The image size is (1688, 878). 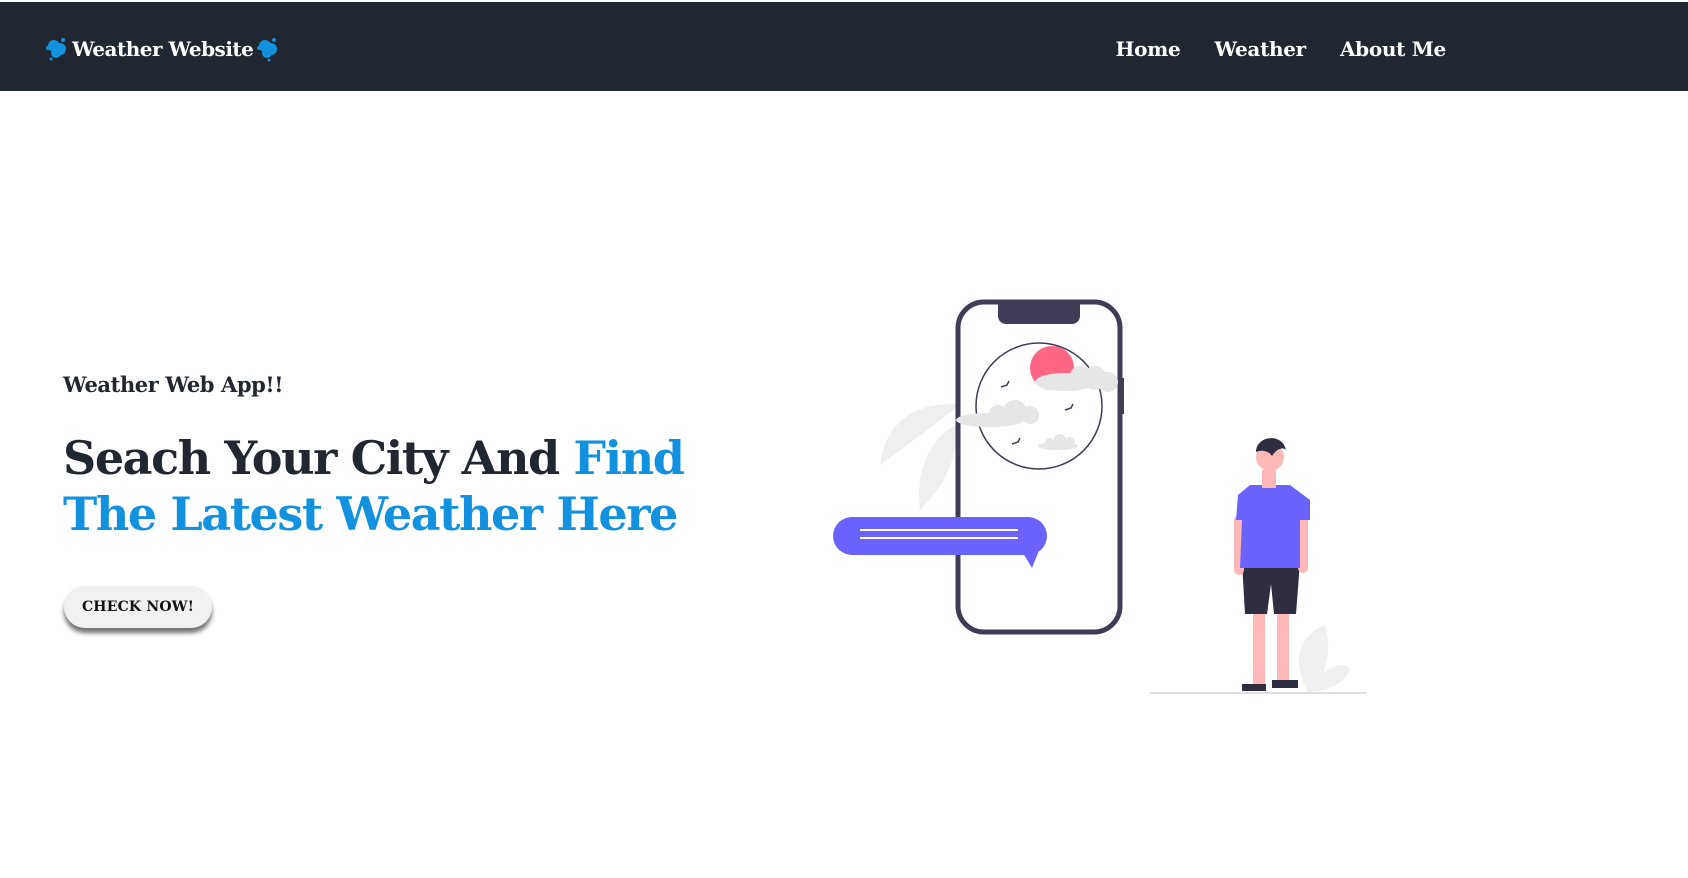 What do you see at coordinates (138, 607) in the screenshot?
I see `check-now-button: CHECK NOW!` at bounding box center [138, 607].